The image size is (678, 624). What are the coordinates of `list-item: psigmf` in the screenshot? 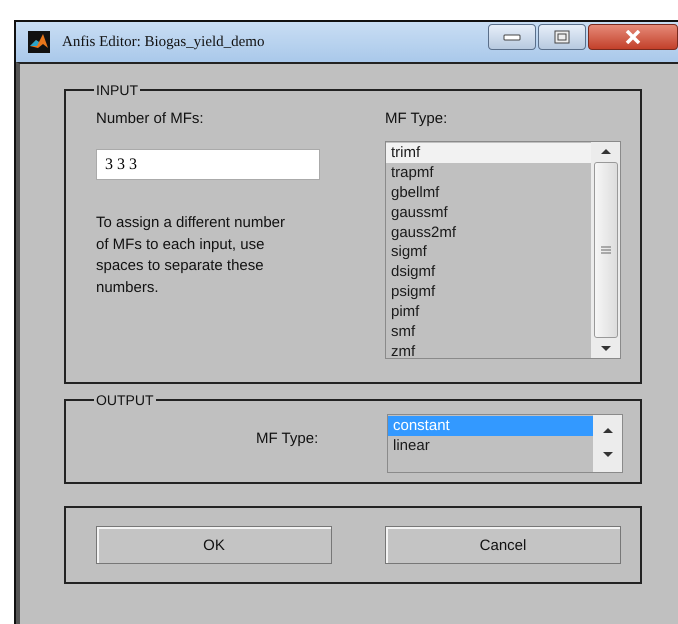 It's located at (488, 292).